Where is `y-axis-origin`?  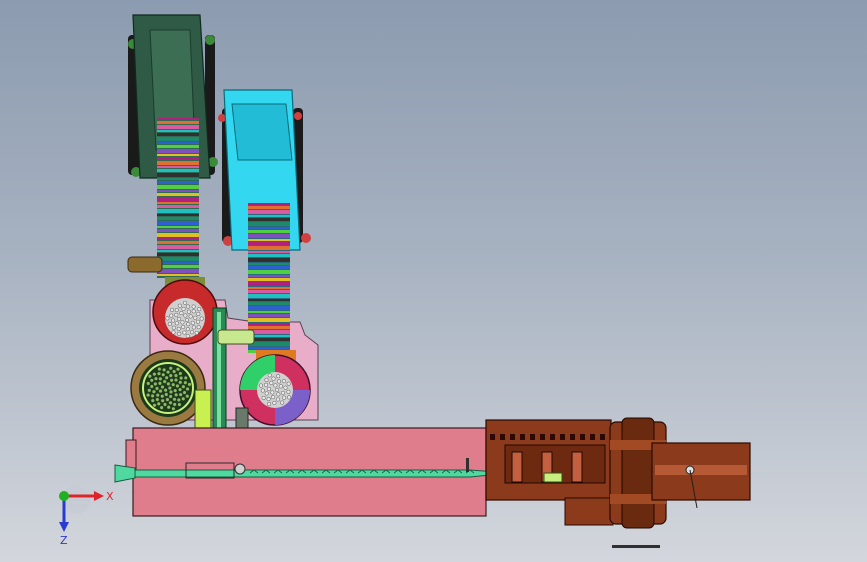 y-axis-origin is located at coordinates (64, 496).